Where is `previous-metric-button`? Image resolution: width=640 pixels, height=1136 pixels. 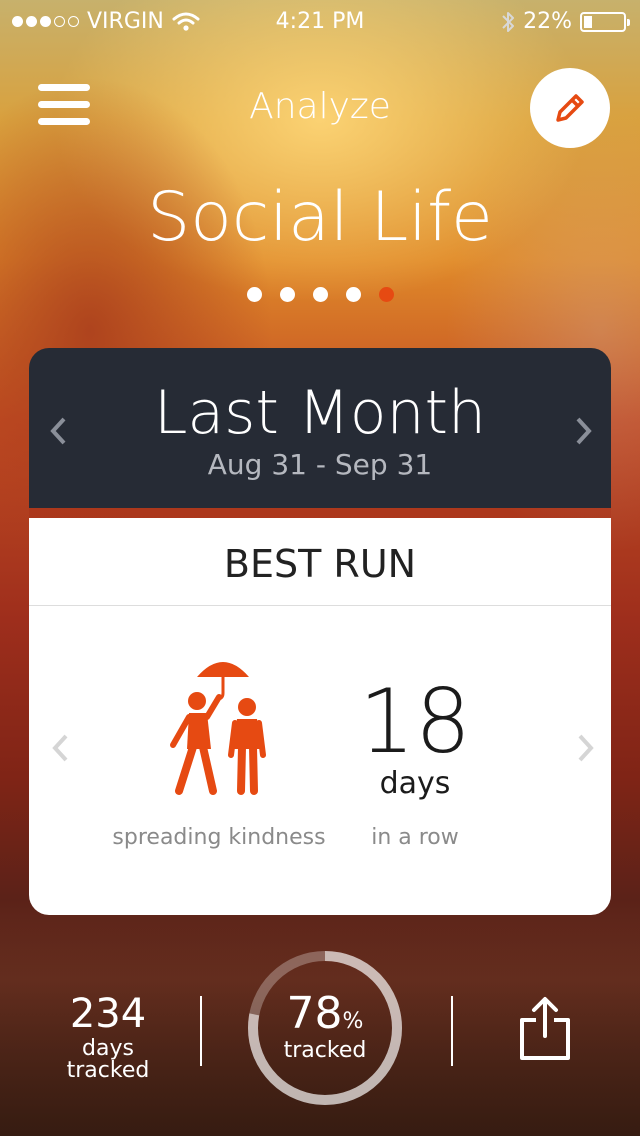 previous-metric-button is located at coordinates (60, 748).